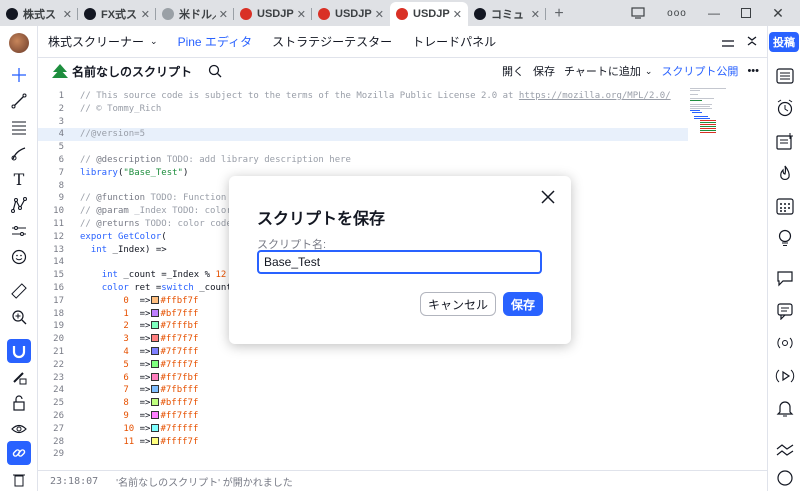 The image size is (800, 491). What do you see at coordinates (523, 304) in the screenshot?
I see `save-confirm-button: 保存` at bounding box center [523, 304].